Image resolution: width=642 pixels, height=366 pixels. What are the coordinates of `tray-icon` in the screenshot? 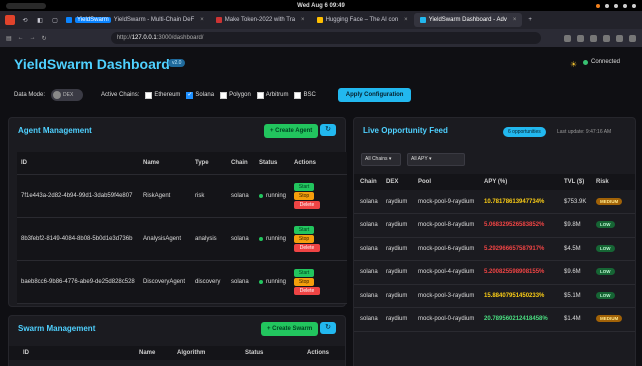 It's located at (607, 5).